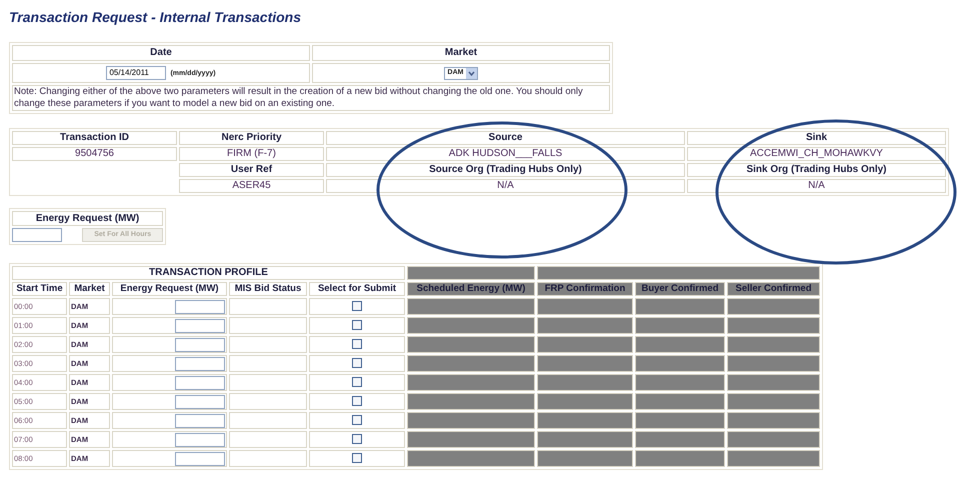  What do you see at coordinates (251, 170) in the screenshot?
I see `column-header: User Ref` at bounding box center [251, 170].